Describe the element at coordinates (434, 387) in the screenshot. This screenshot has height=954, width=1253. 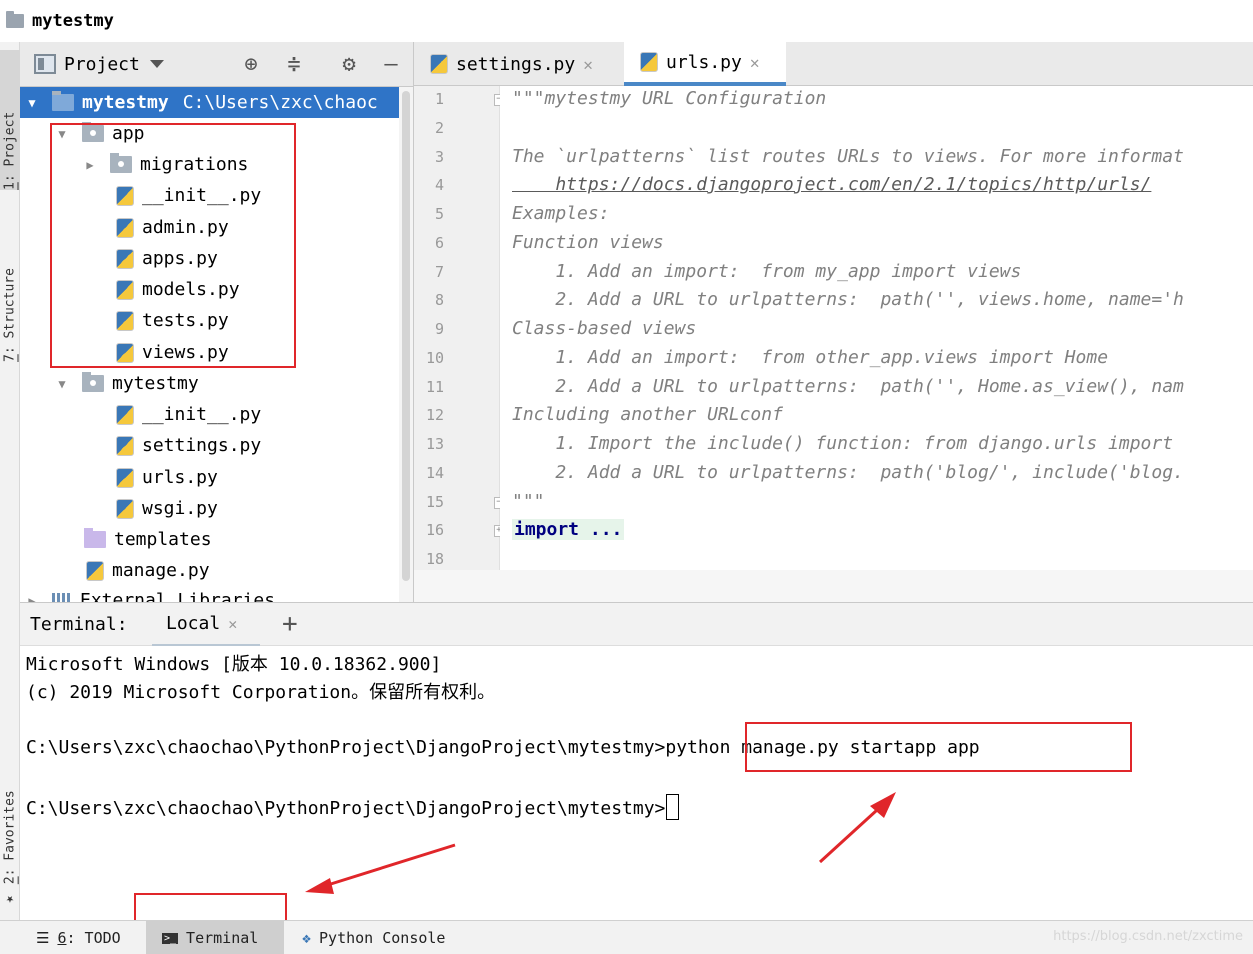
I see `line-number: 11` at that location.